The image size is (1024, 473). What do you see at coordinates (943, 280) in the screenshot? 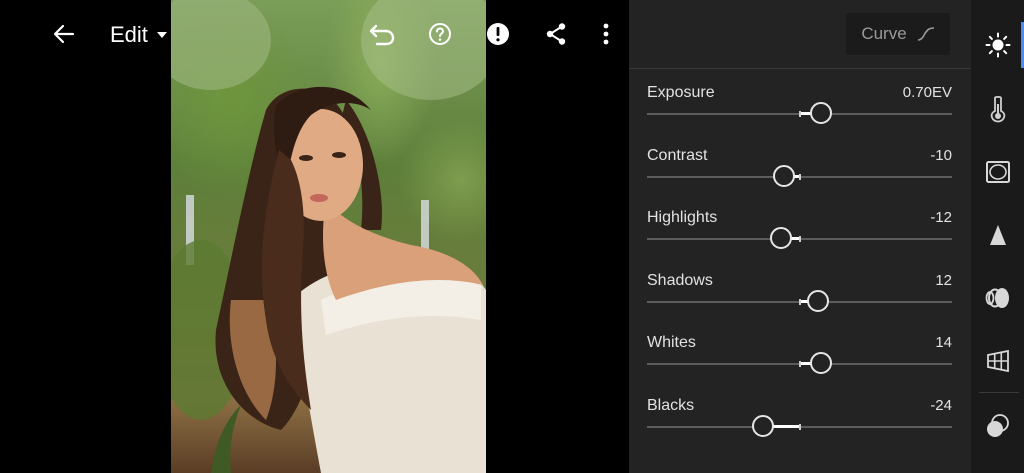
I see `shadows-value: 12` at bounding box center [943, 280].